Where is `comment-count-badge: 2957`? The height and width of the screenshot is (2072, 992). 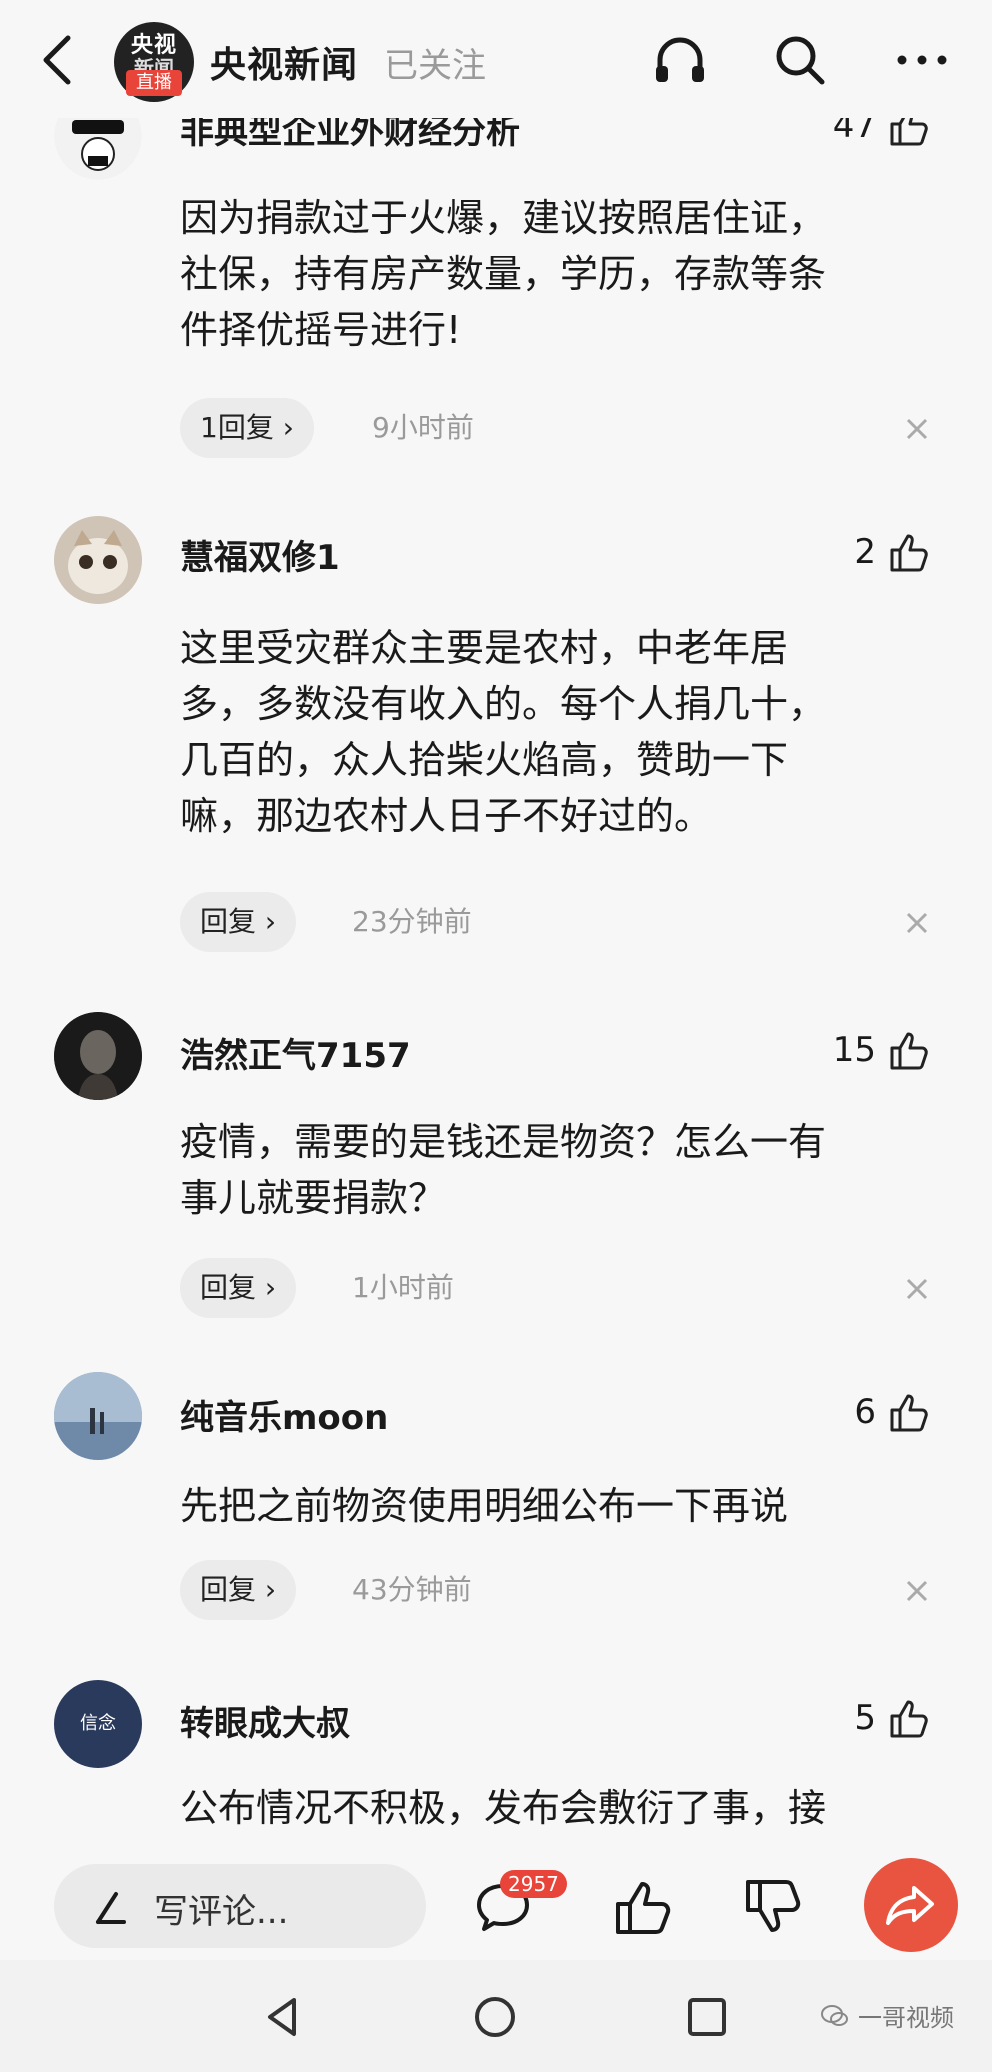
comment-count-badge: 2957 is located at coordinates (533, 1884).